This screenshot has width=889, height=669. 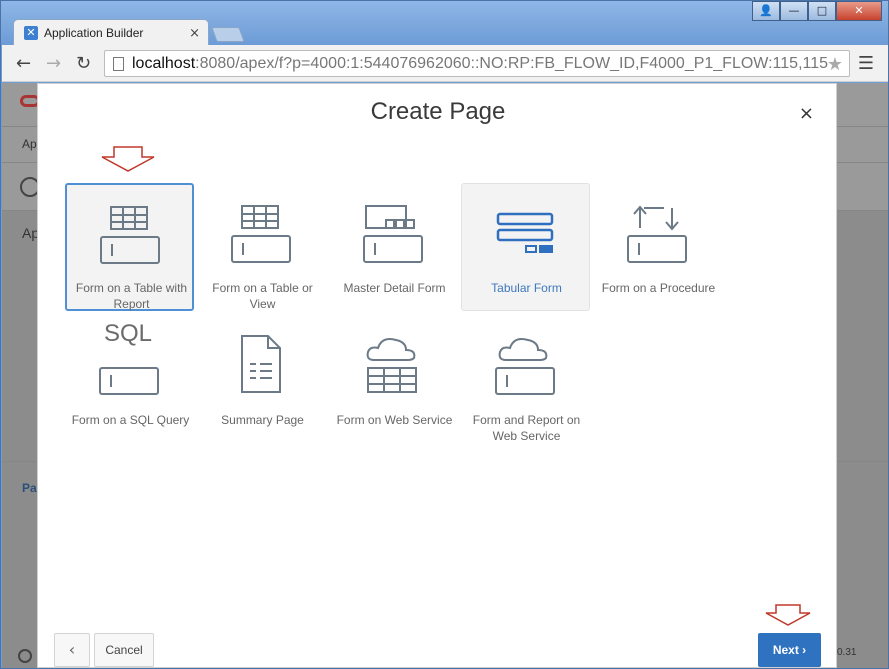 What do you see at coordinates (526, 428) in the screenshot?
I see `card-label: Form and Report on Web Service` at bounding box center [526, 428].